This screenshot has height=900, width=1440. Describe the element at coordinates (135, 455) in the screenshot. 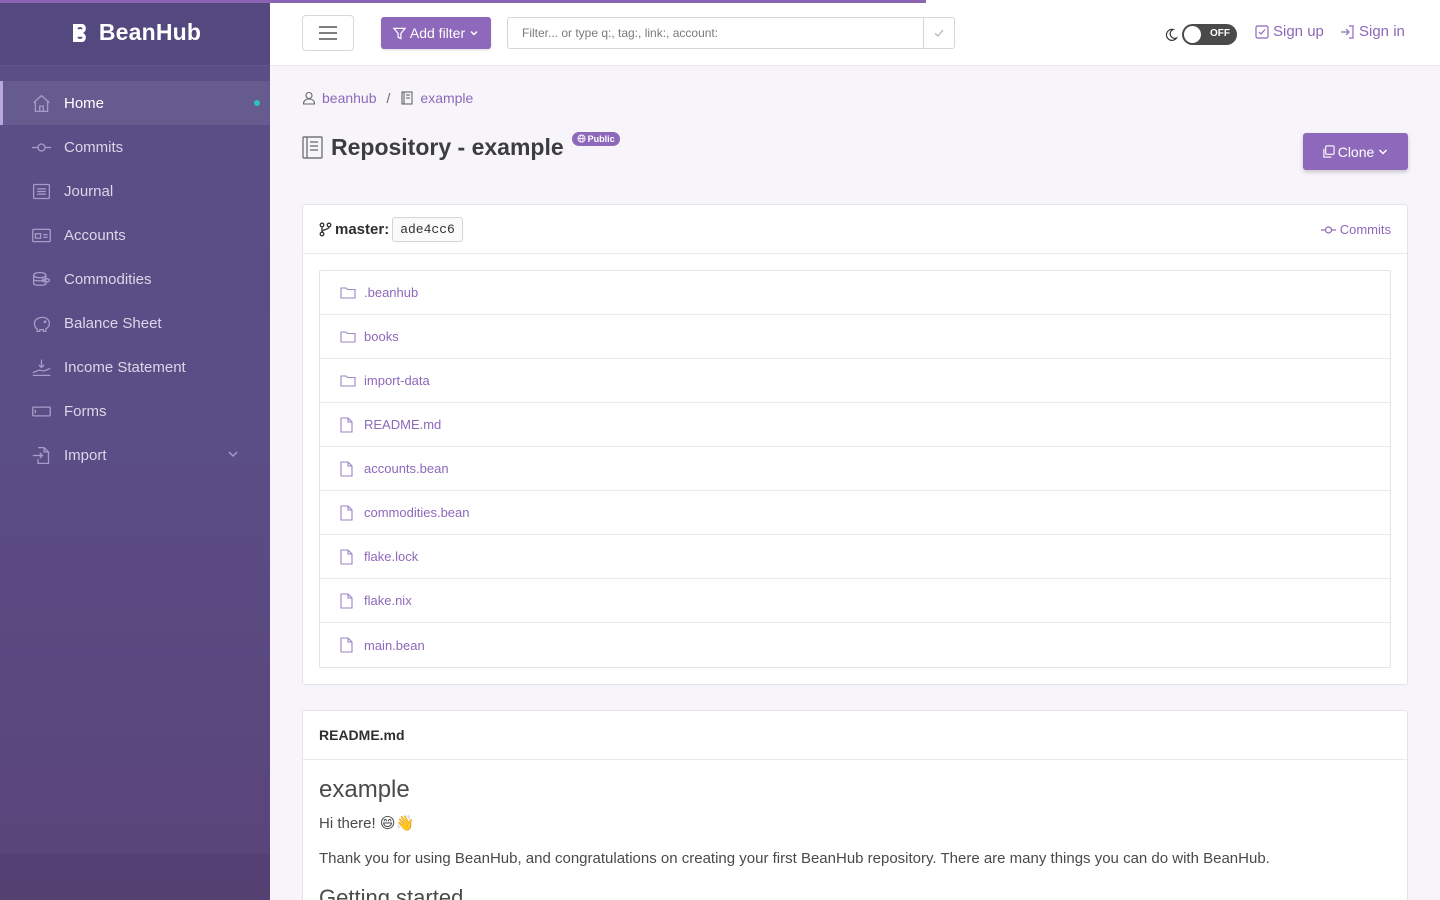

I see `sidebar-item-import: Import` at that location.